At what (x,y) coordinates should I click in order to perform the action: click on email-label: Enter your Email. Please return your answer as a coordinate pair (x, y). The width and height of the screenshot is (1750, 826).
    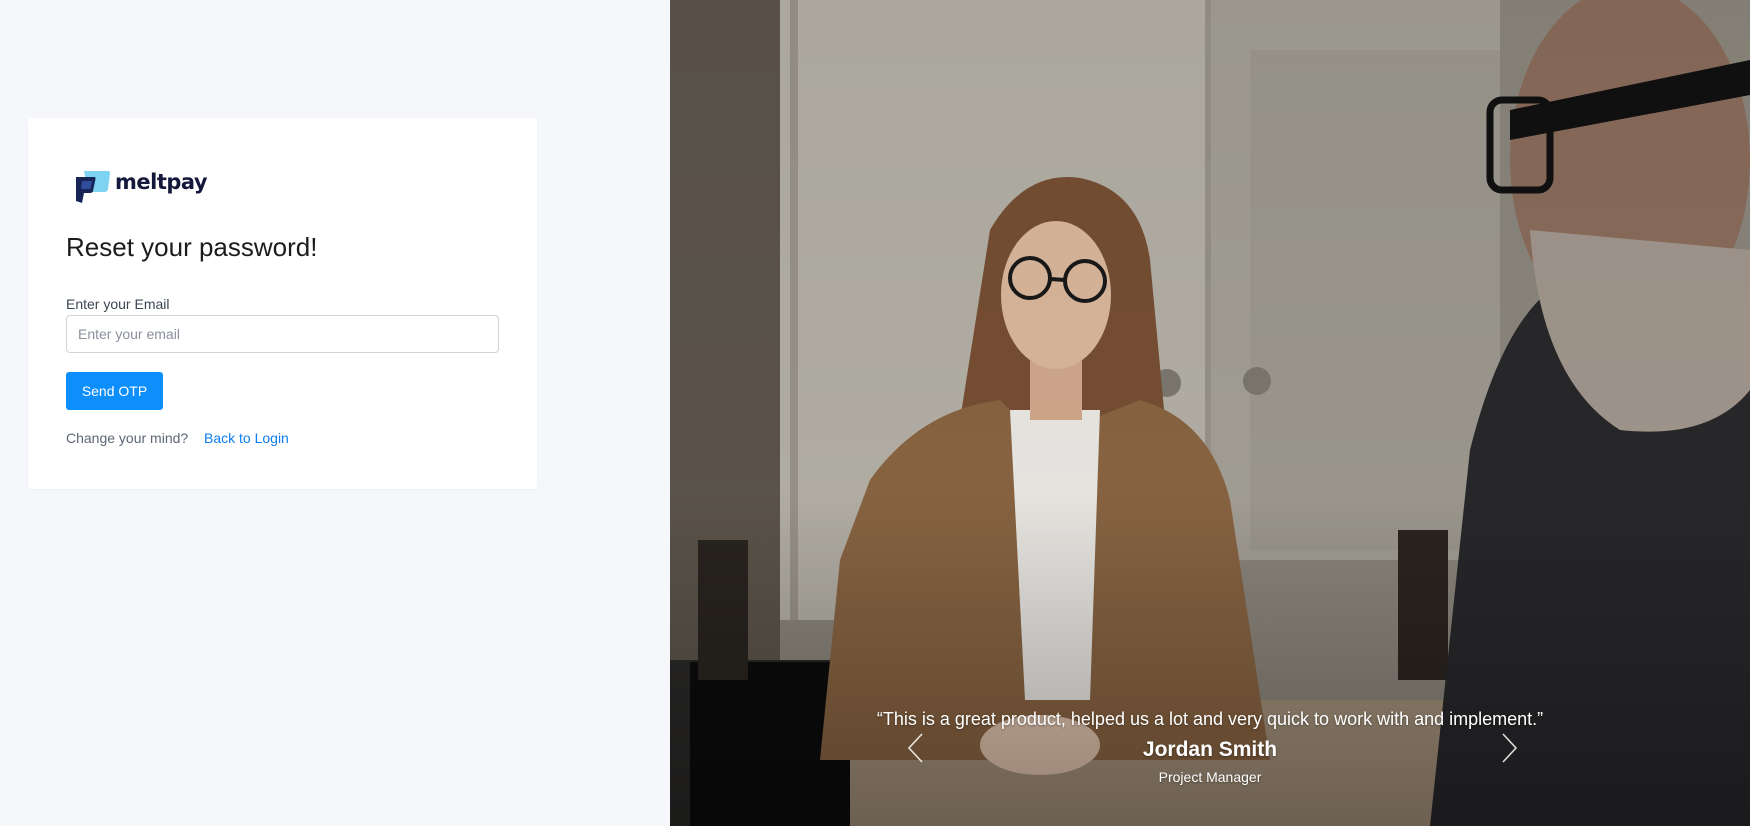
    Looking at the image, I should click on (118, 304).